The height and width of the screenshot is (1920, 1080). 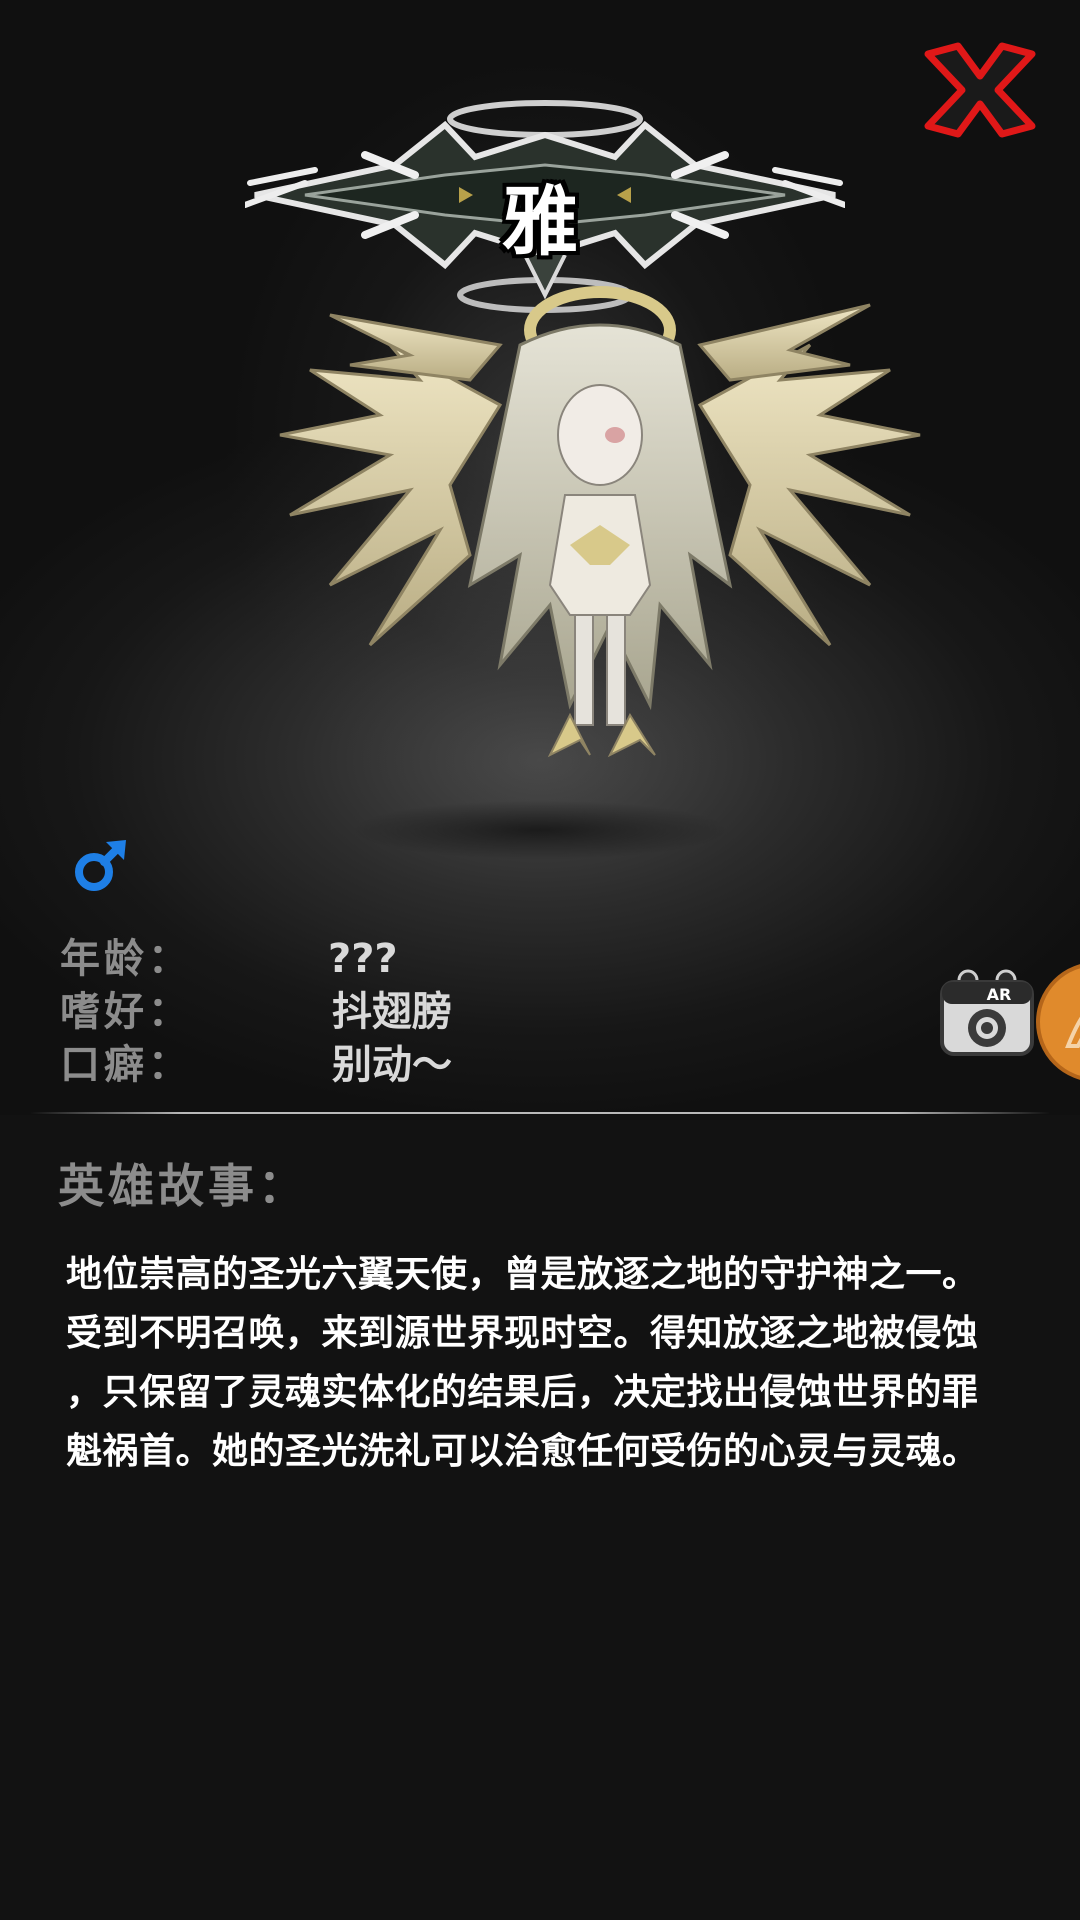 I want to click on story-line: 魁祸首。她的圣光洗礼可以治愈任何受伤的心灵与灵魂。, so click(x=522, y=1451).